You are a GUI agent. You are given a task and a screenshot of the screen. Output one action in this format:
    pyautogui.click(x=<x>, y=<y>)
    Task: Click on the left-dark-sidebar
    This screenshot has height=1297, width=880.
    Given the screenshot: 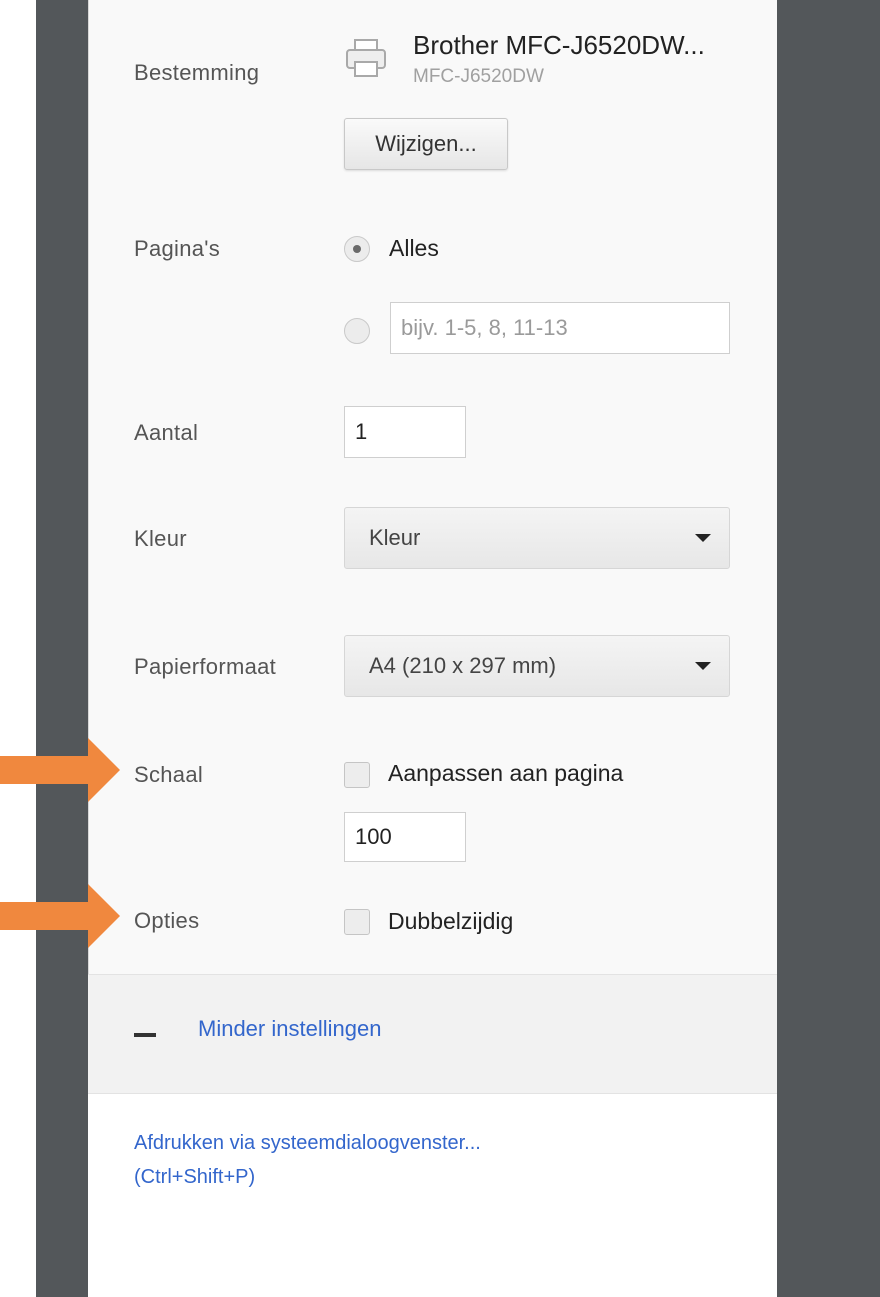 What is the action you would take?
    pyautogui.click(x=62, y=648)
    